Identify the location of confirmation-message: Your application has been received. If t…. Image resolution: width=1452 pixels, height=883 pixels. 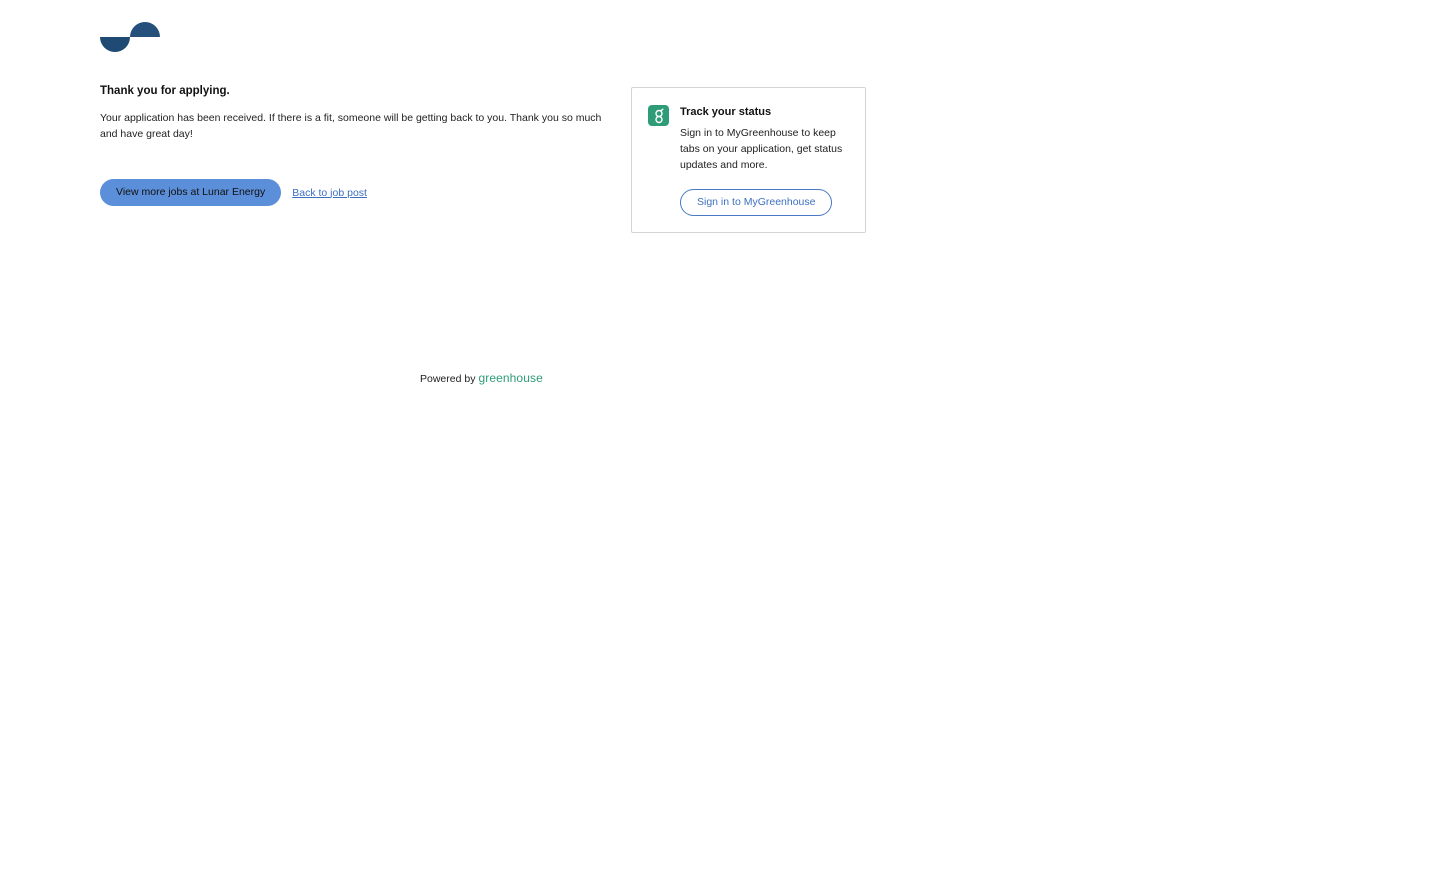
(351, 126).